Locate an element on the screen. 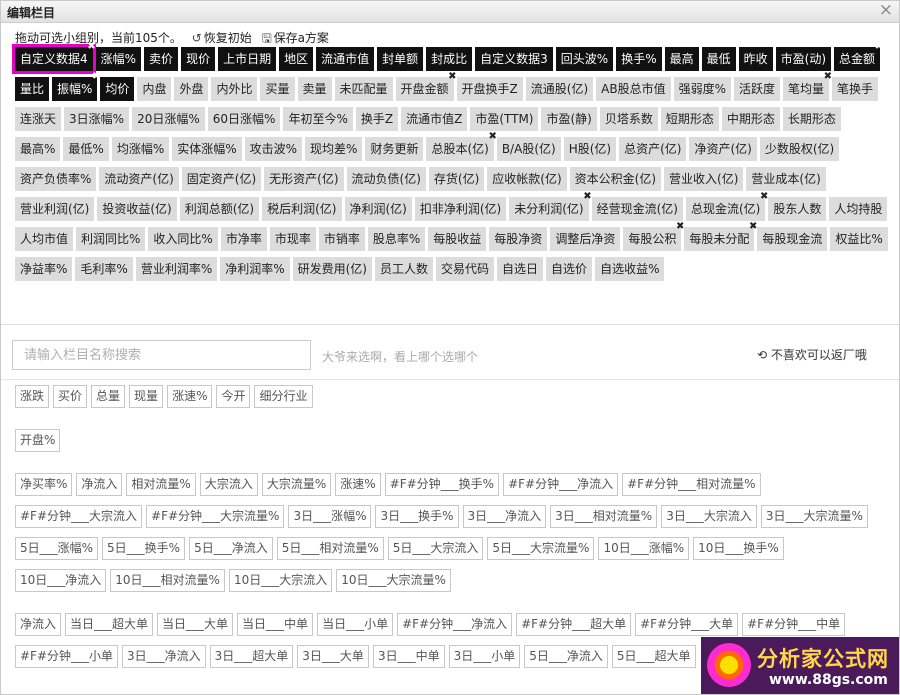  selected-column-chip: 涨幅% is located at coordinates (118, 59).